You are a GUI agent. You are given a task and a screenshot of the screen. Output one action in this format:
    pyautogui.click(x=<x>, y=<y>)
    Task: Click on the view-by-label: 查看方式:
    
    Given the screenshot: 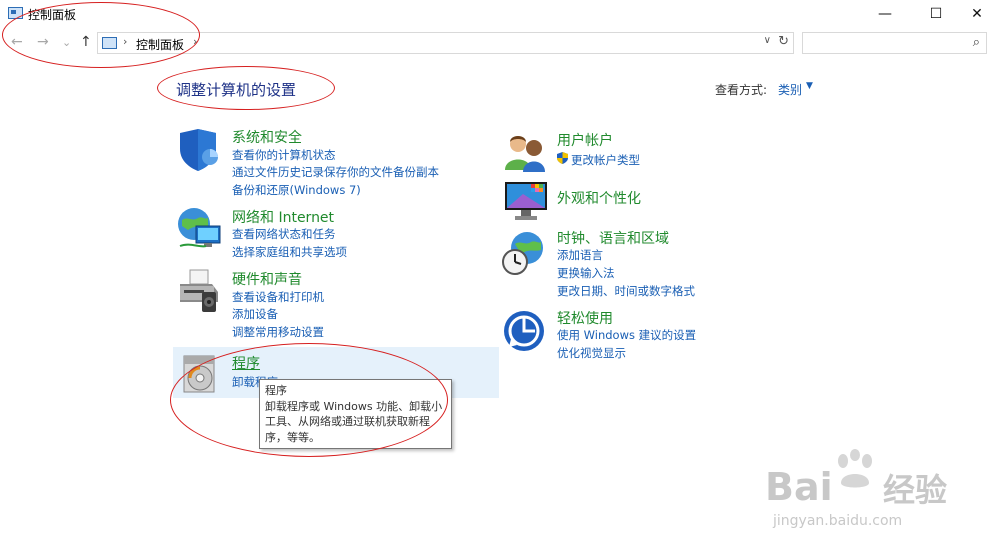 What is the action you would take?
    pyautogui.click(x=741, y=90)
    